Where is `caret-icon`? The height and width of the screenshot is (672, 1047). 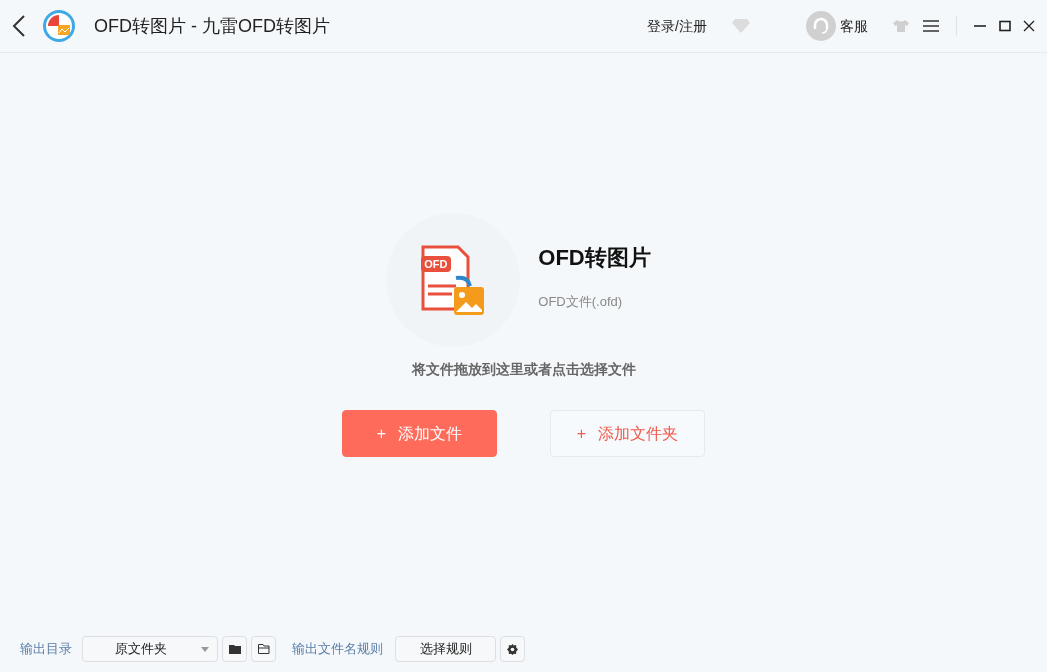 caret-icon is located at coordinates (205, 649).